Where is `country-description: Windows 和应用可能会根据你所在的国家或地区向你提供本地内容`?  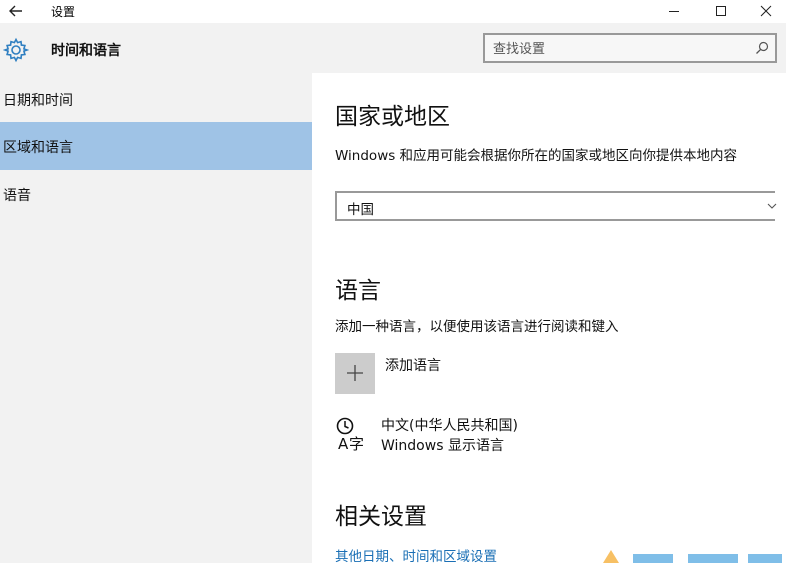 country-description: Windows 和应用可能会根据你所在的国家或地区向你提供本地内容 is located at coordinates (536, 156).